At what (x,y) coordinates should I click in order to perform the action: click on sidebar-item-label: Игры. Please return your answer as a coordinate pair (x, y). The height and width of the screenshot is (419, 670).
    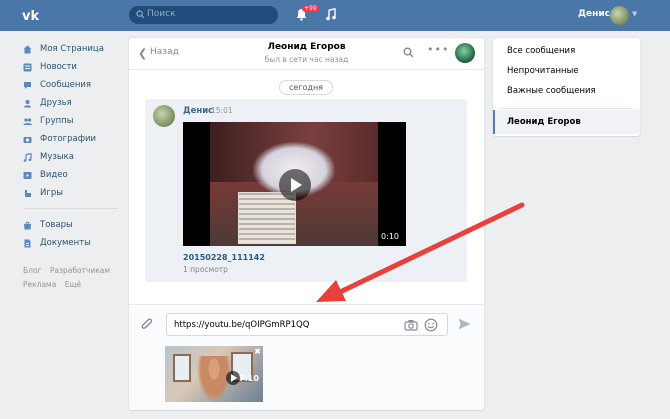
    Looking at the image, I should click on (51, 193).